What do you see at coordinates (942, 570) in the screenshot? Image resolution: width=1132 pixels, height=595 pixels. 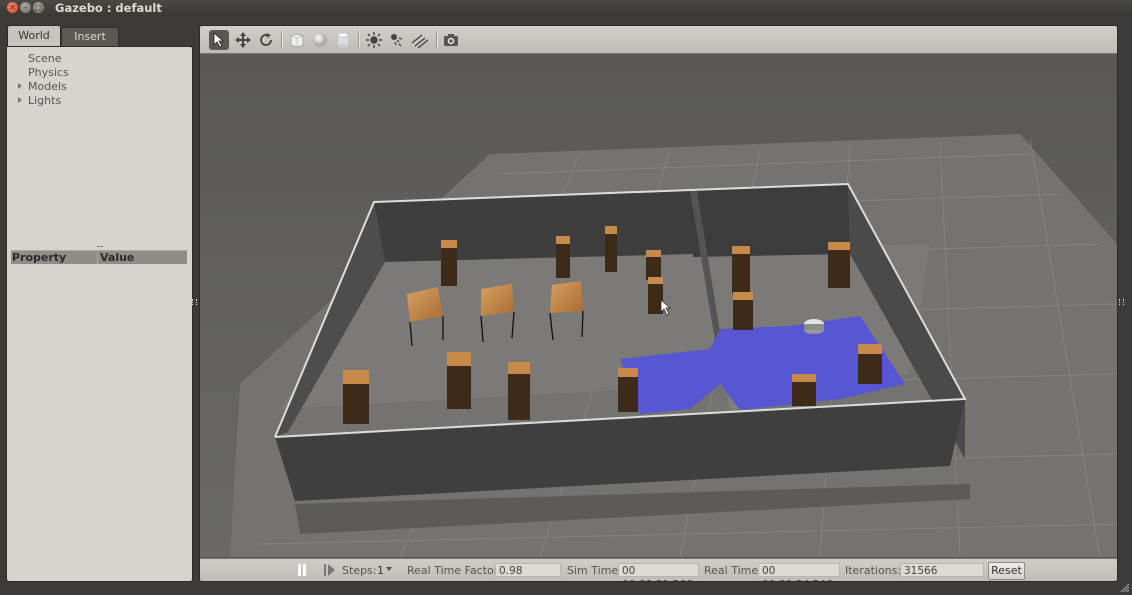 I see `iterations-field: 31566` at bounding box center [942, 570].